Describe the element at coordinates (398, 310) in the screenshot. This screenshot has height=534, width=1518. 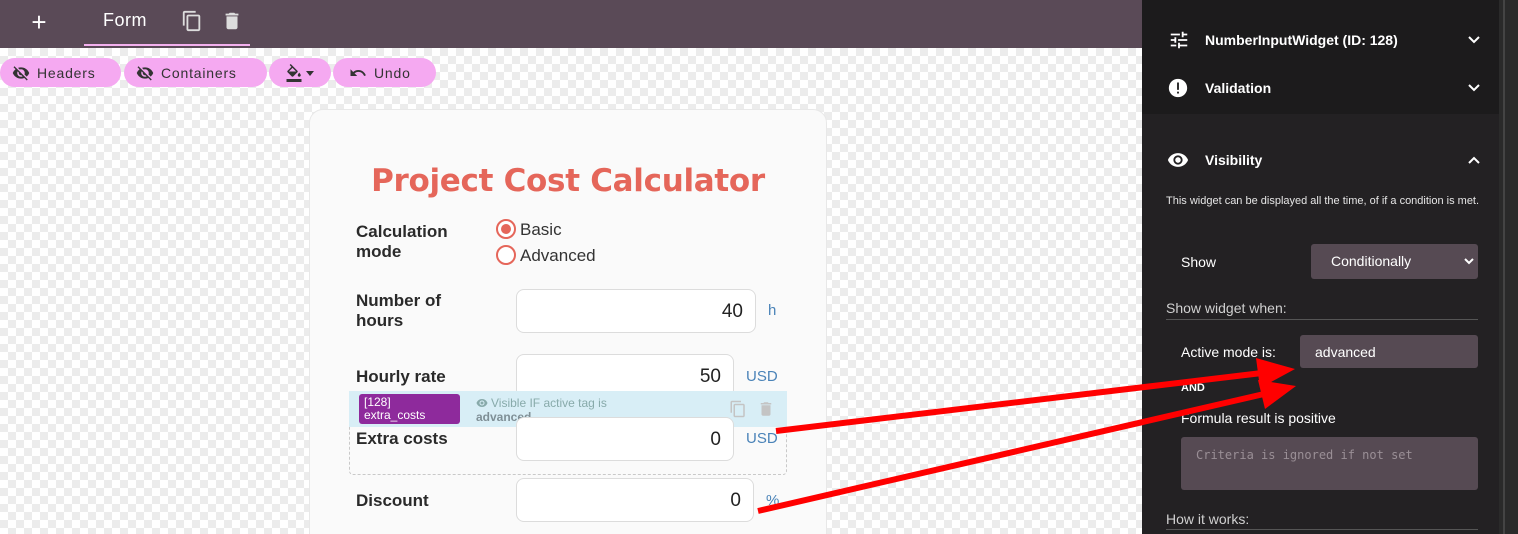
I see `hours-label: Number of hours` at that location.